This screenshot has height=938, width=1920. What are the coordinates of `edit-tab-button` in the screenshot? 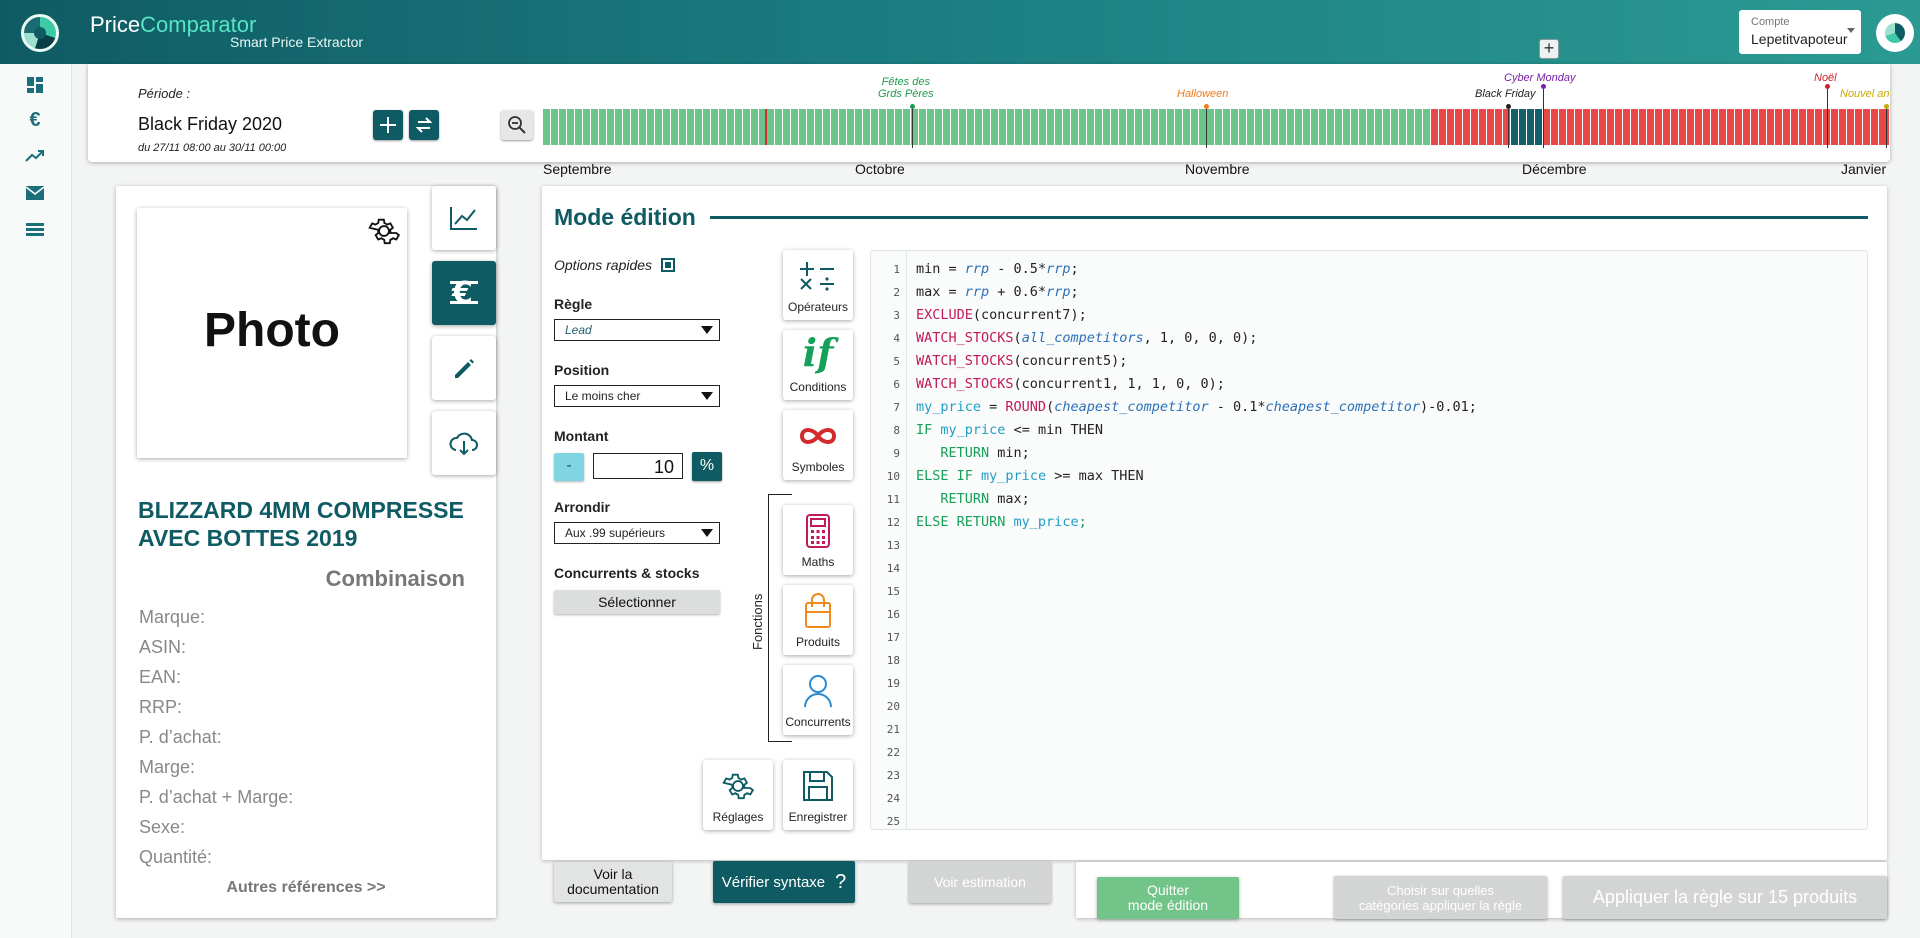 It's located at (464, 368).